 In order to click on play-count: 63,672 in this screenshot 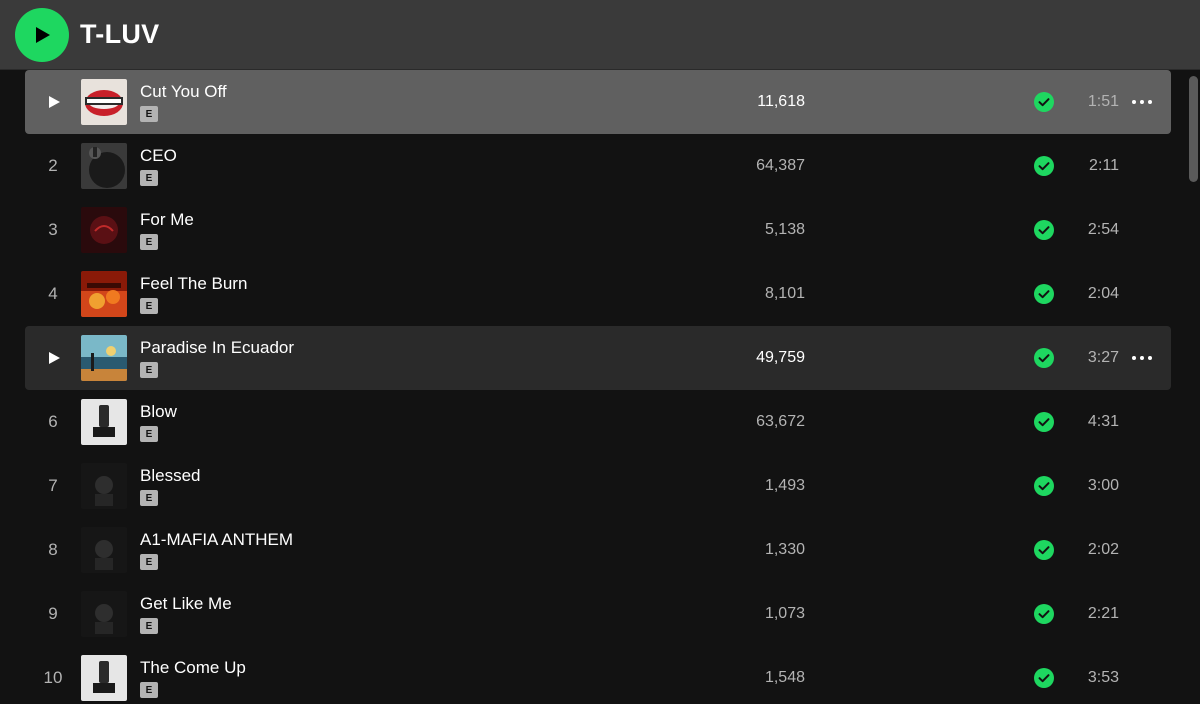, I will do `click(780, 421)`.